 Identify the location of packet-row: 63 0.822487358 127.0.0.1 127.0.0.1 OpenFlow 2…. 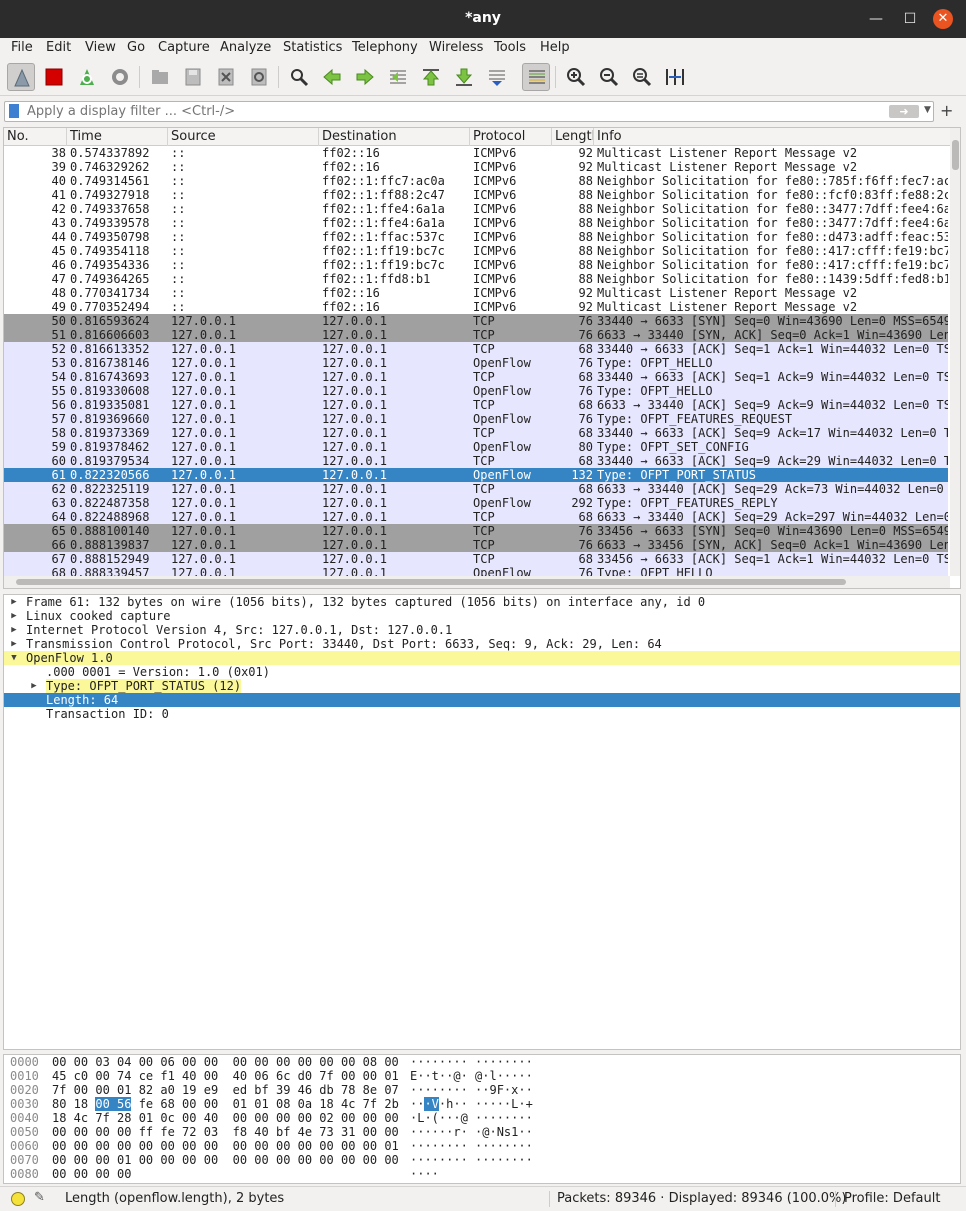
(476, 503).